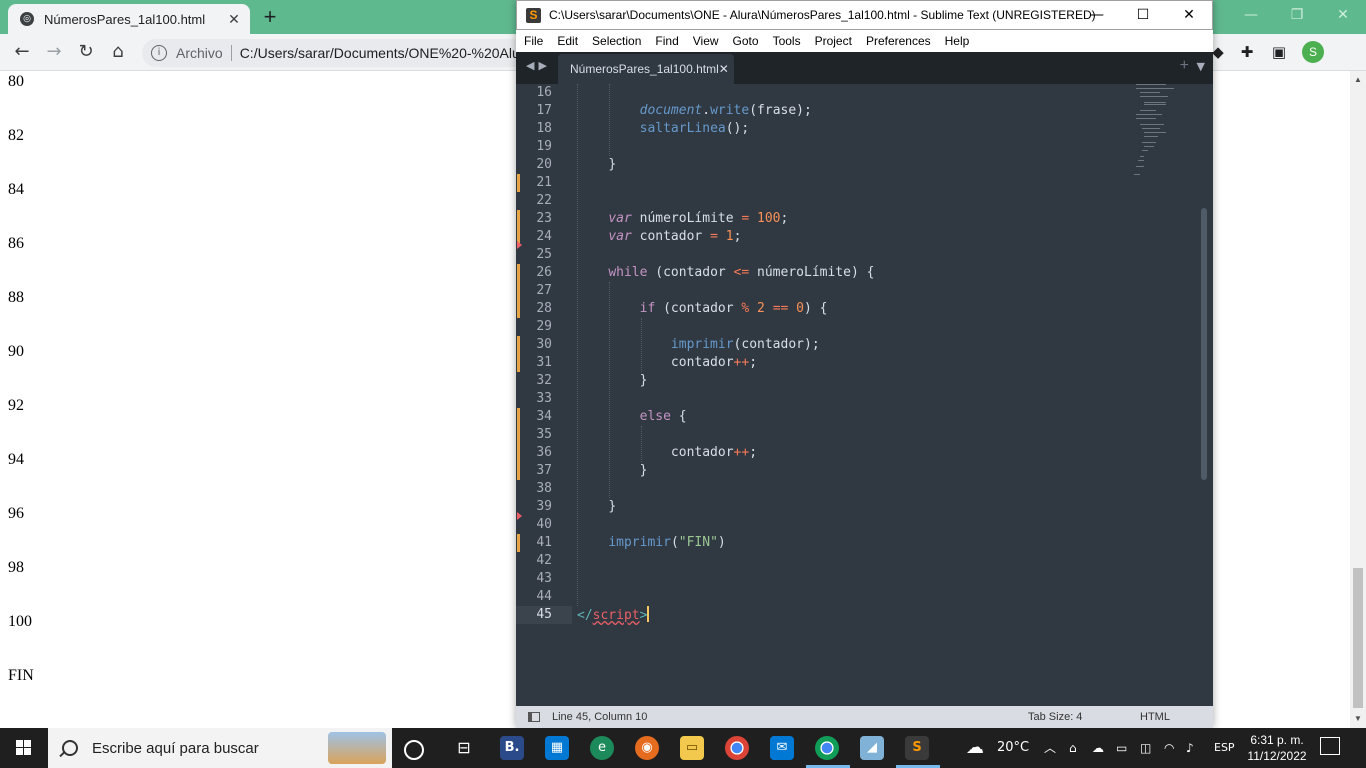 The height and width of the screenshot is (768, 1366). I want to click on address-separator, so click(231, 53).